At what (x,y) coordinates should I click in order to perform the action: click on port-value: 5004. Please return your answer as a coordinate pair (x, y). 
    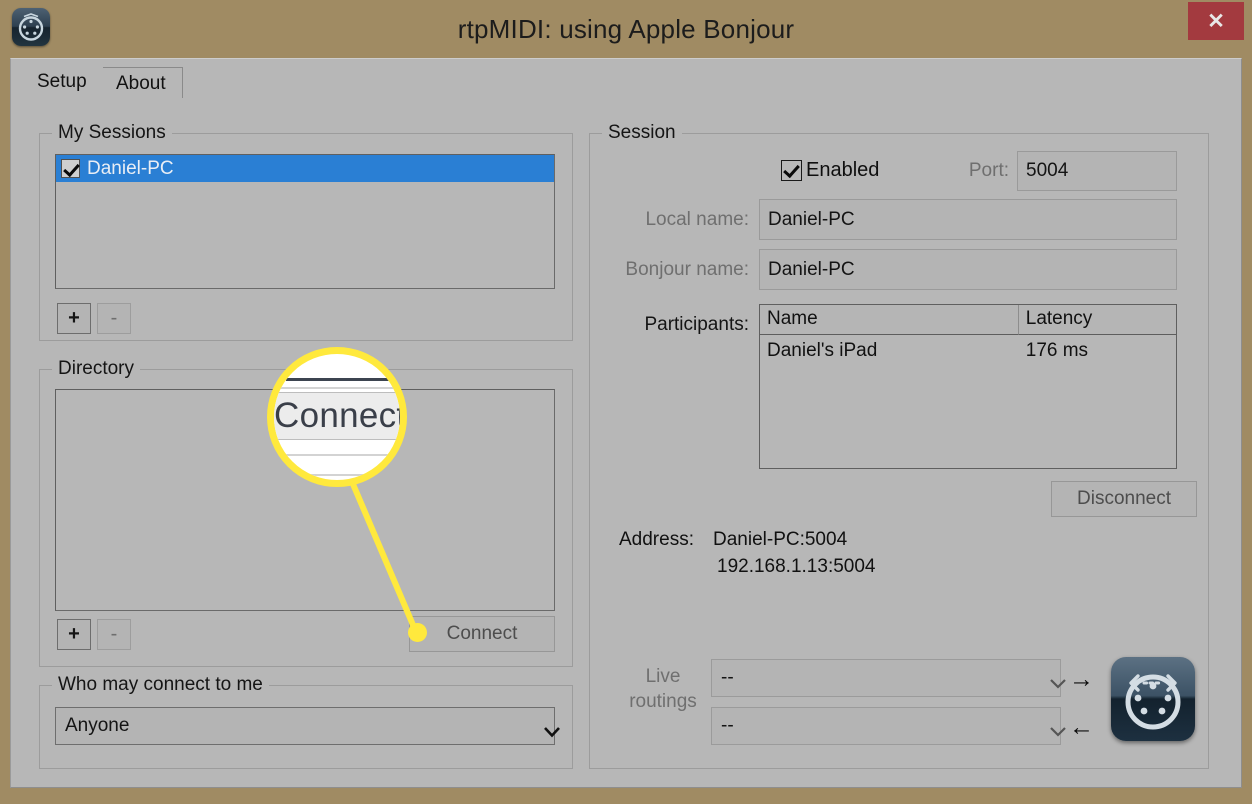
    Looking at the image, I should click on (1047, 170).